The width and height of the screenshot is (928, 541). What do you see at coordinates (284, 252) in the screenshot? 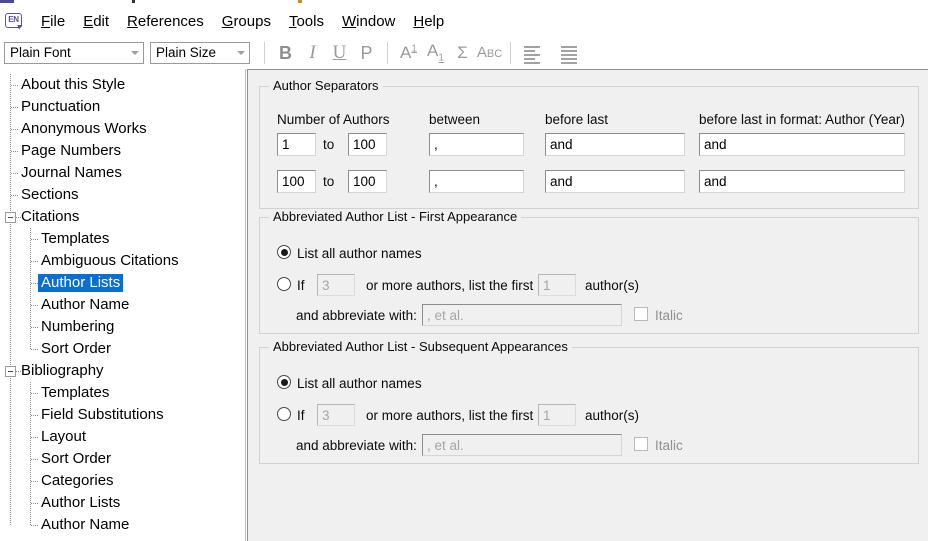
I see `first-appearance-list-all-radio` at bounding box center [284, 252].